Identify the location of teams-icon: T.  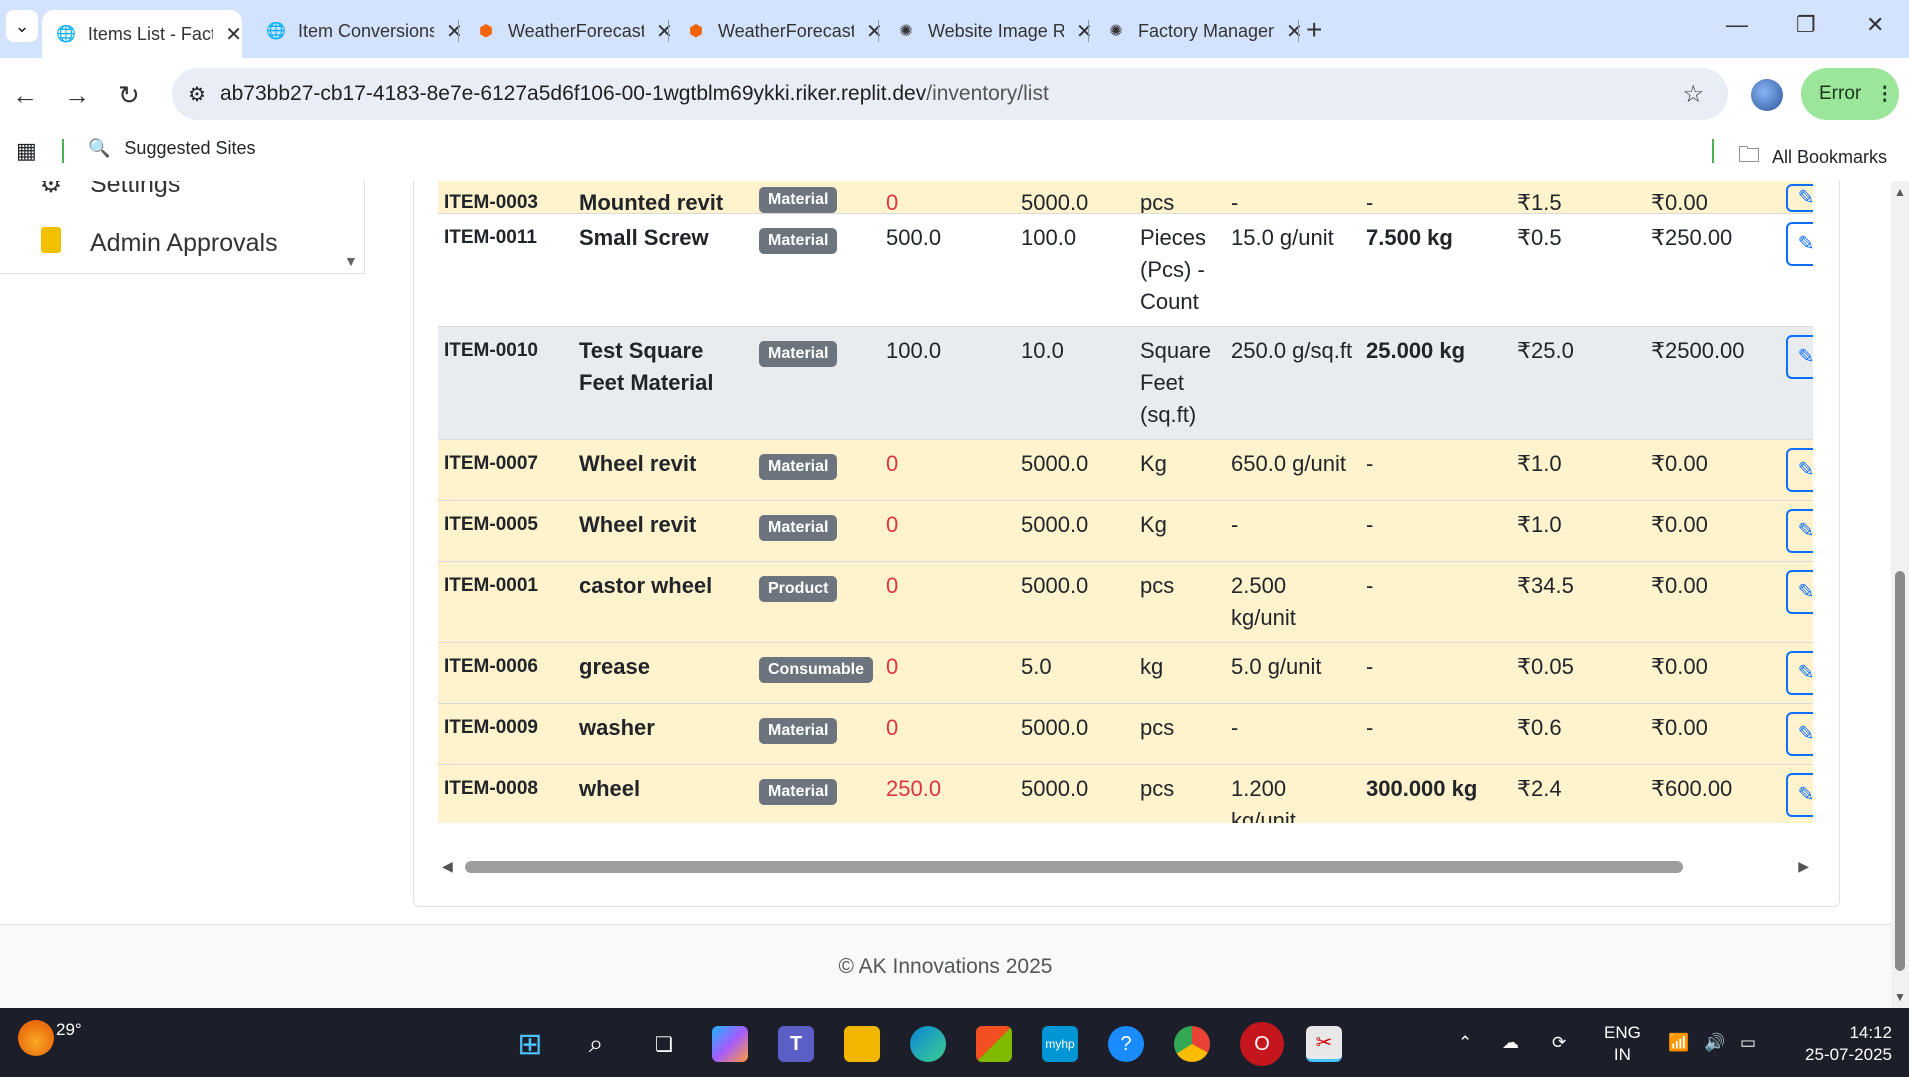
(796, 1044).